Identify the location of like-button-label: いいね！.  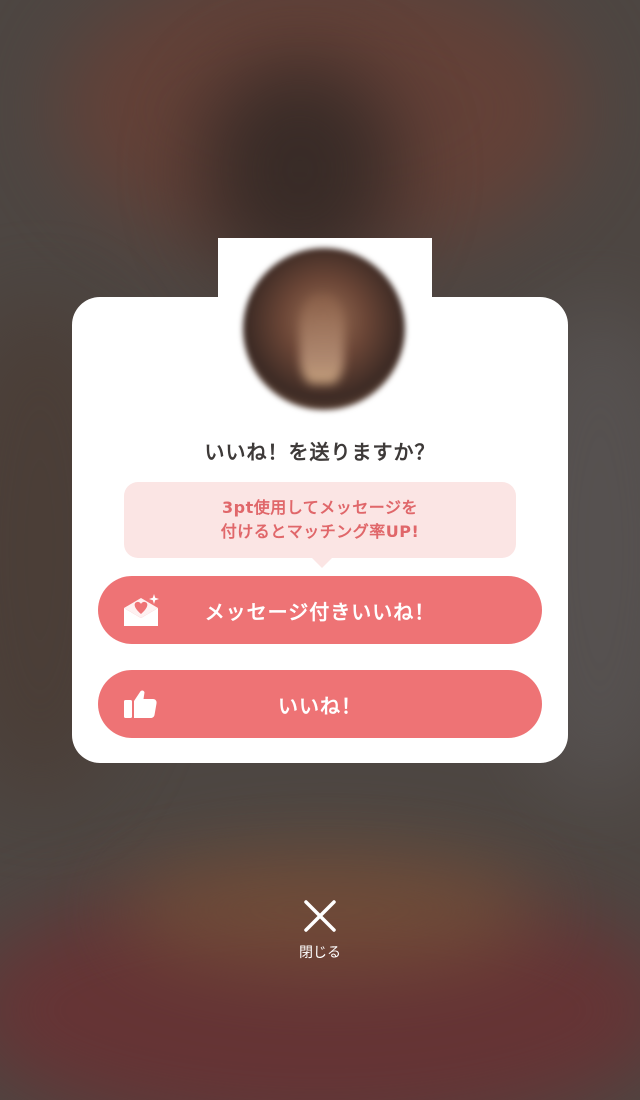
(320, 705).